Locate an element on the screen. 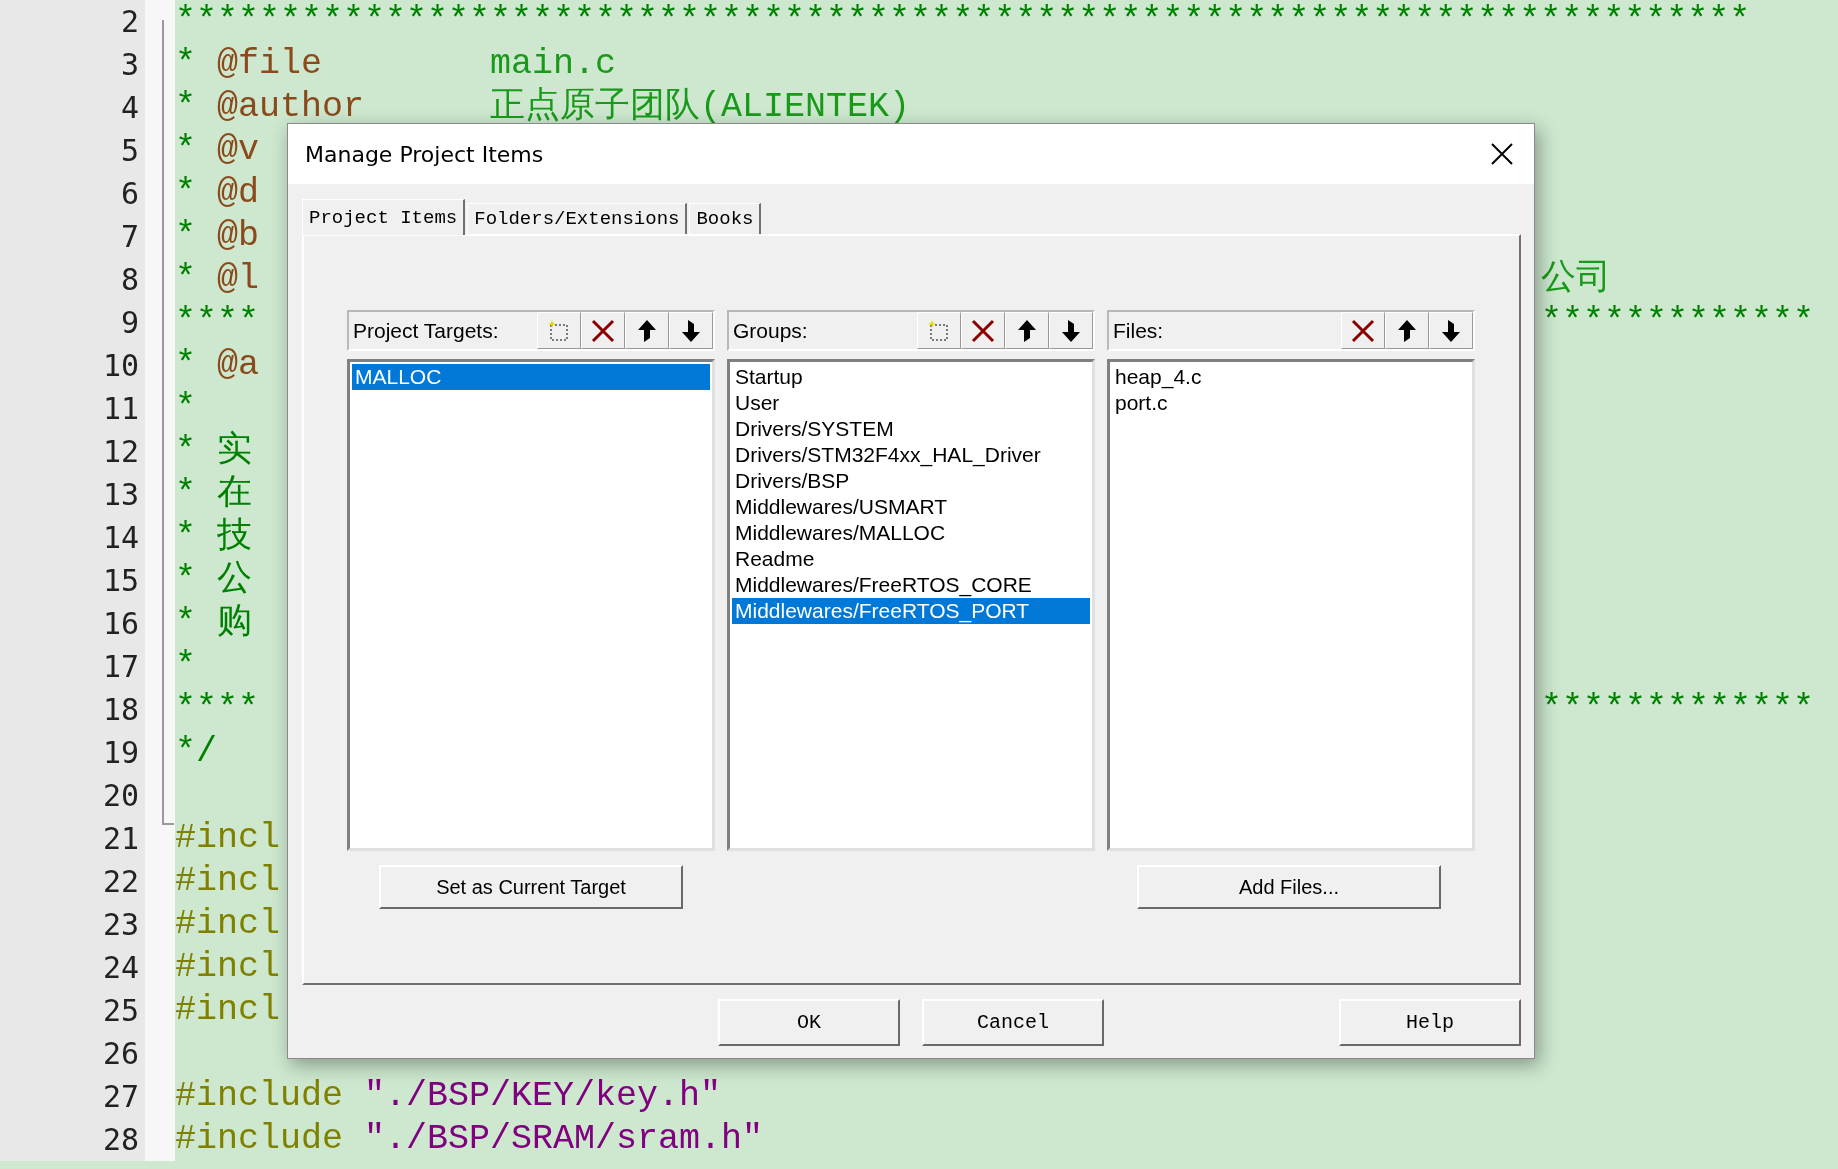 Image resolution: width=1838 pixels, height=1169 pixels. list-item: Drivers/STM32F4xx_HAL_Driver is located at coordinates (911, 455).